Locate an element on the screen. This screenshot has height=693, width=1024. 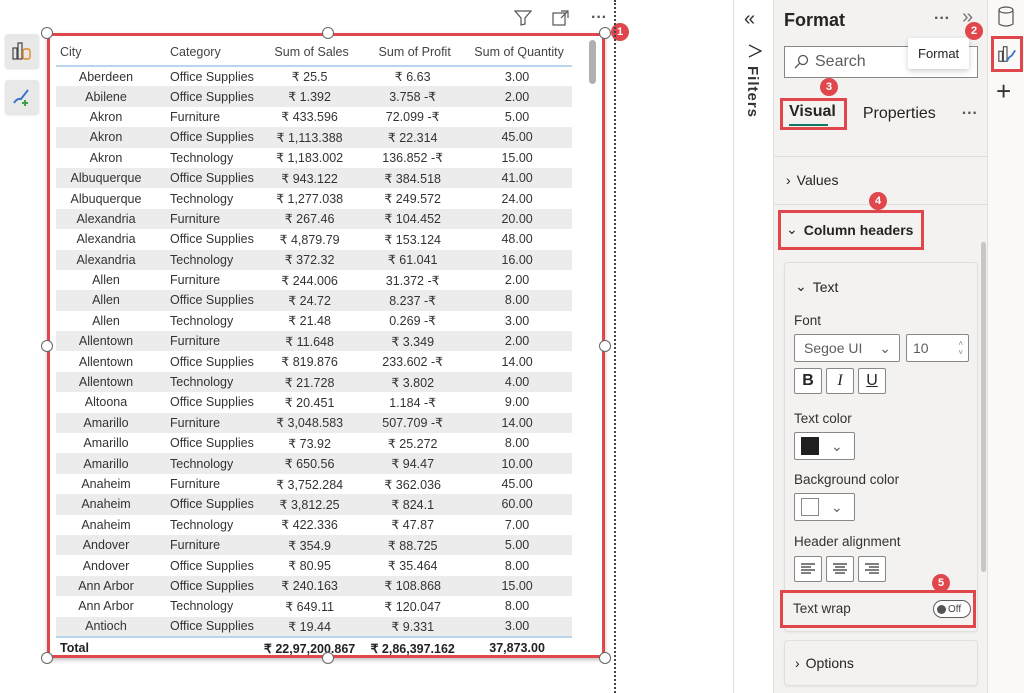
cell-category: Technology is located at coordinates (206, 382).